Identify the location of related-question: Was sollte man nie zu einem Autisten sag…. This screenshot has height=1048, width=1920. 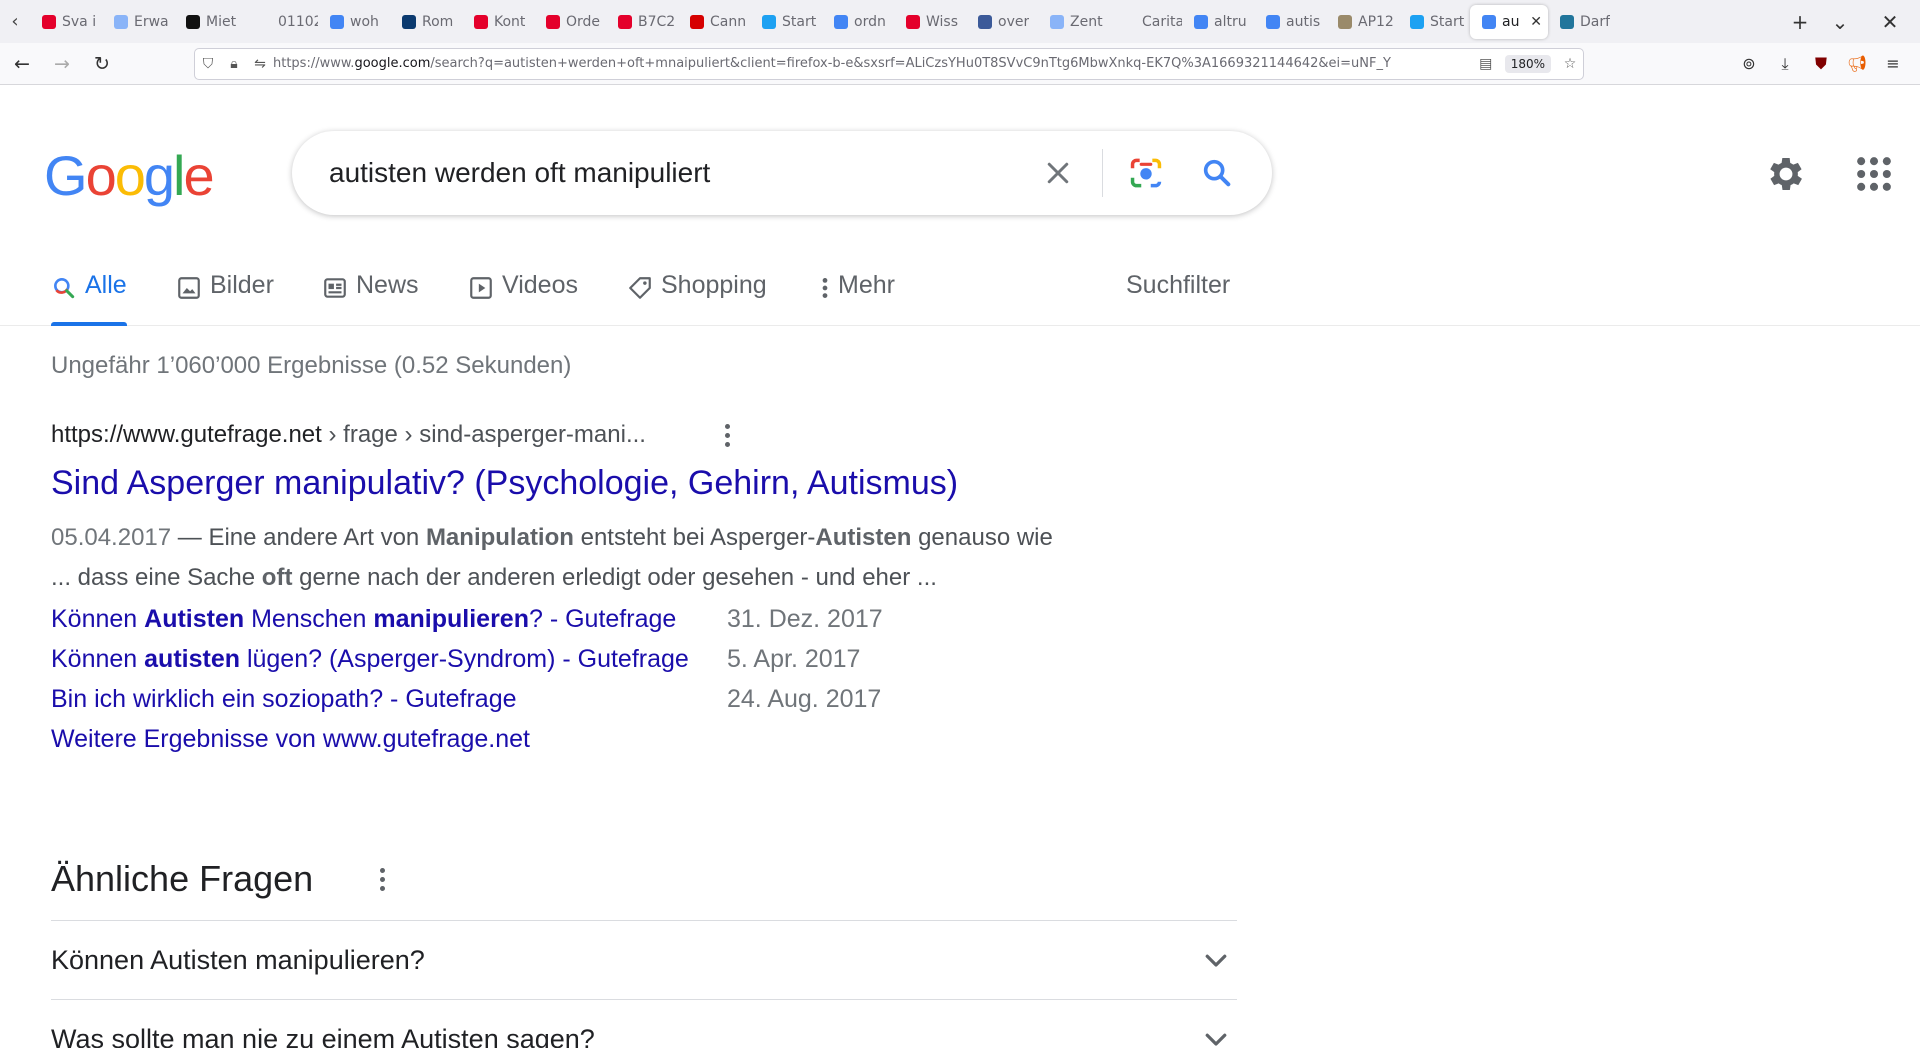
(644, 1023).